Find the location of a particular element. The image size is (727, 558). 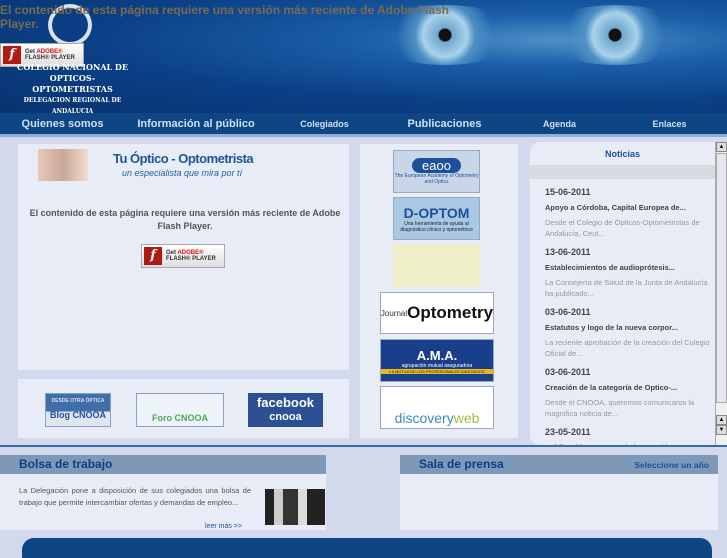

facebook-button: facebook cnooa is located at coordinates (285, 410).